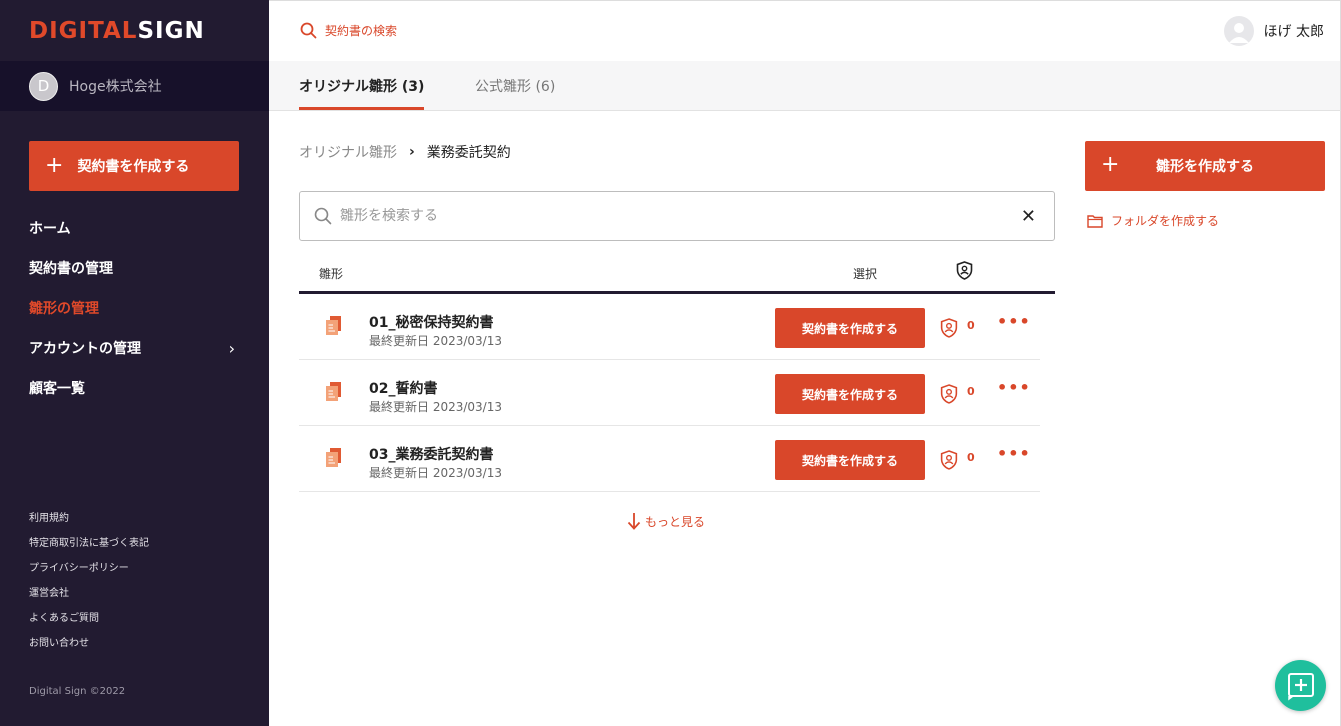 The height and width of the screenshot is (726, 1341). I want to click on template-title: 01_秘密保持契約書, so click(431, 322).